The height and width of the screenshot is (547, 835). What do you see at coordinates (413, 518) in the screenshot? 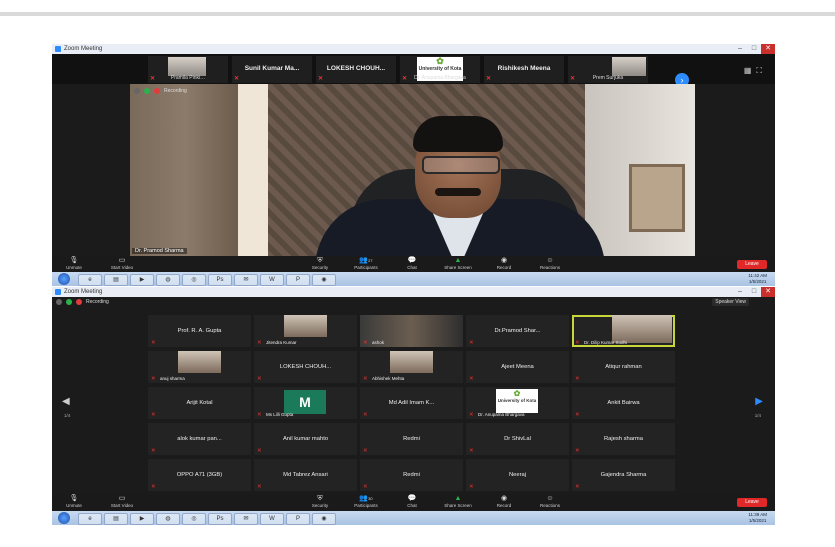
I see `windows-taskbar: e ▤ ▶ ◍ ◎ Ps ✉ W P ◉ 11:39 AM 1/5/2021` at bounding box center [413, 518].